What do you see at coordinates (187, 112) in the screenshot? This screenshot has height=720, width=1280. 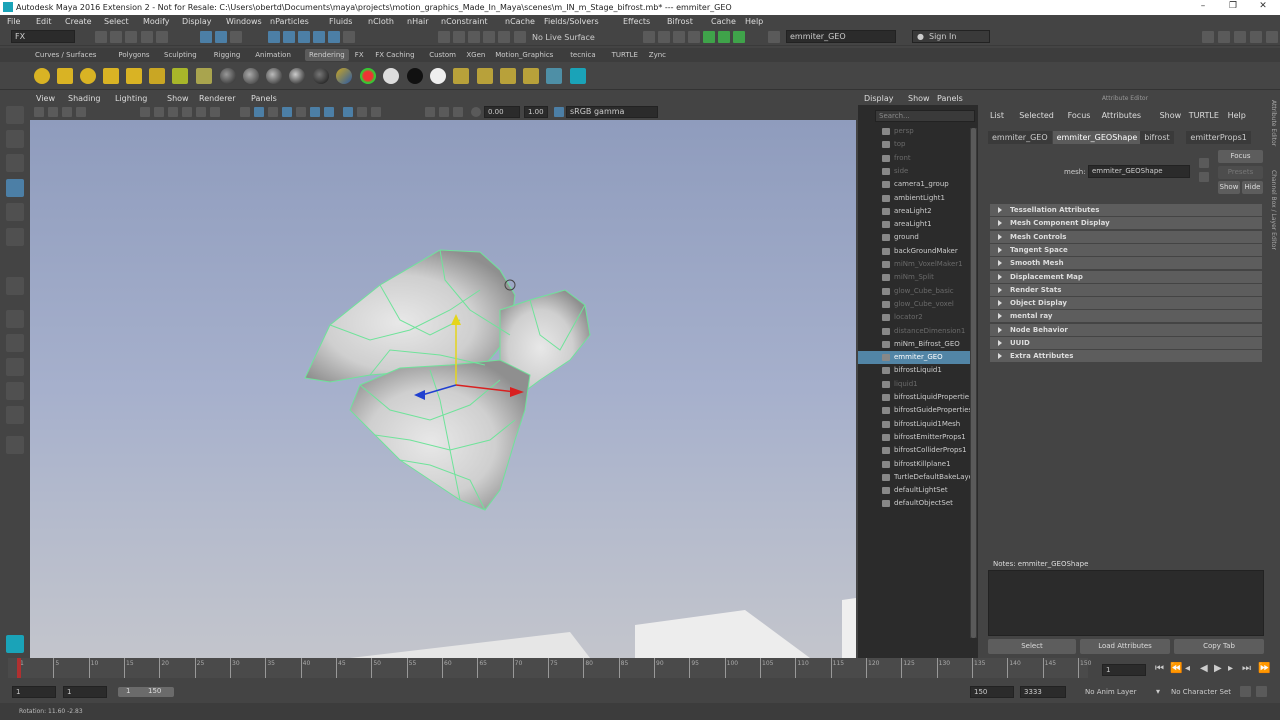 I see `gate-mask-icon` at bounding box center [187, 112].